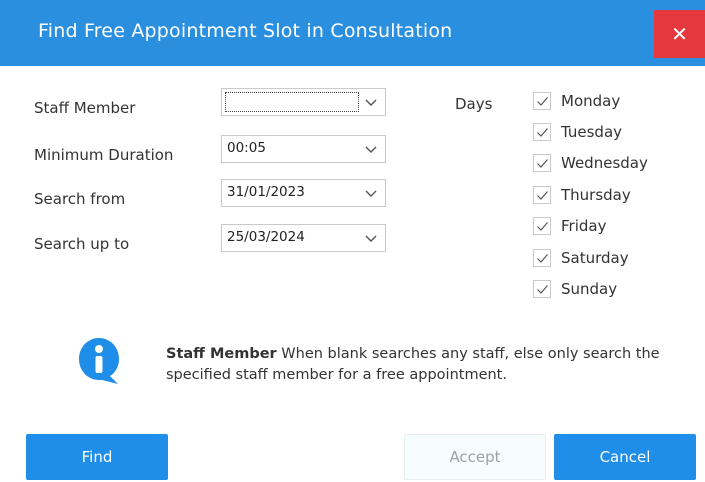 The width and height of the screenshot is (705, 482). I want to click on accept-button: Accept, so click(475, 457).